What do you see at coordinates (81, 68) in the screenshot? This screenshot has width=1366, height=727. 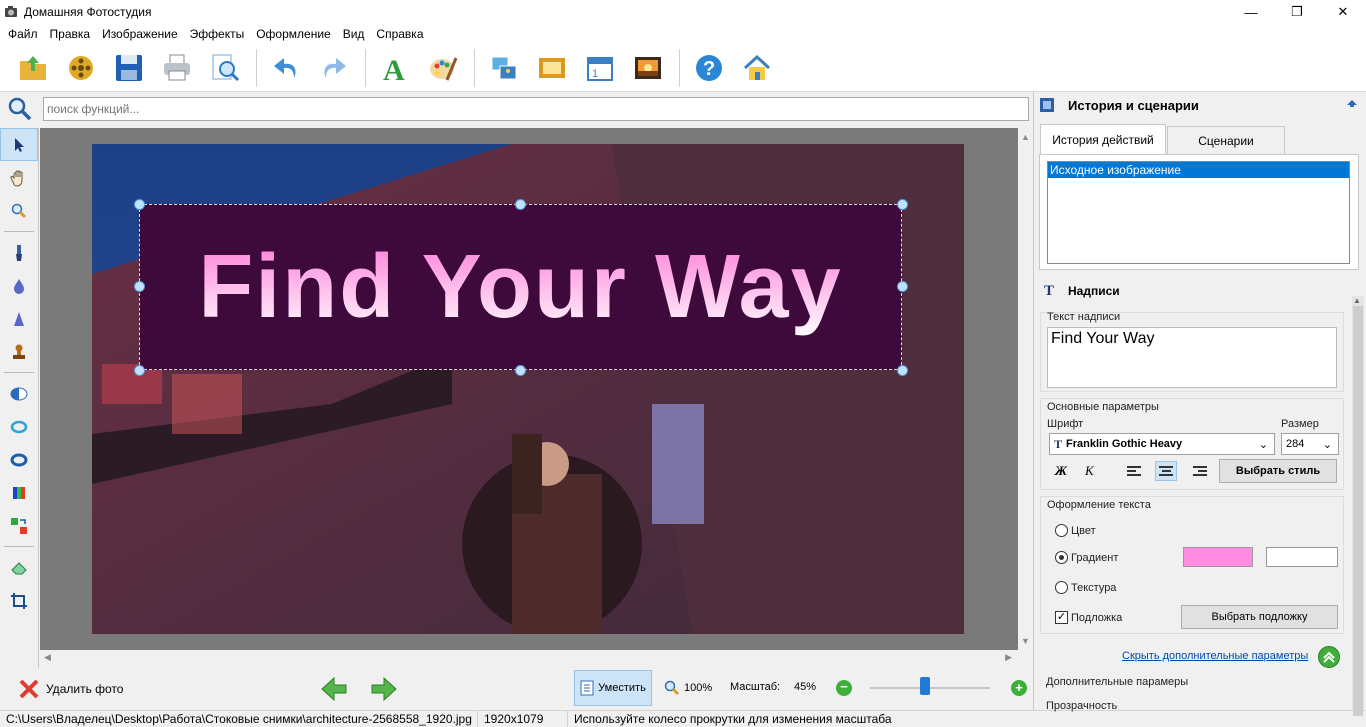 I see `film-reel-icon` at bounding box center [81, 68].